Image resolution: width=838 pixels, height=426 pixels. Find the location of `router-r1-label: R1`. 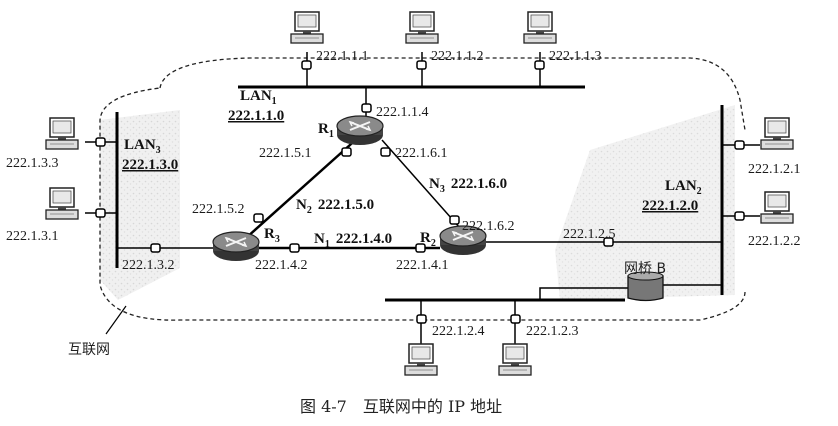

router-r1-label: R1 is located at coordinates (326, 130).